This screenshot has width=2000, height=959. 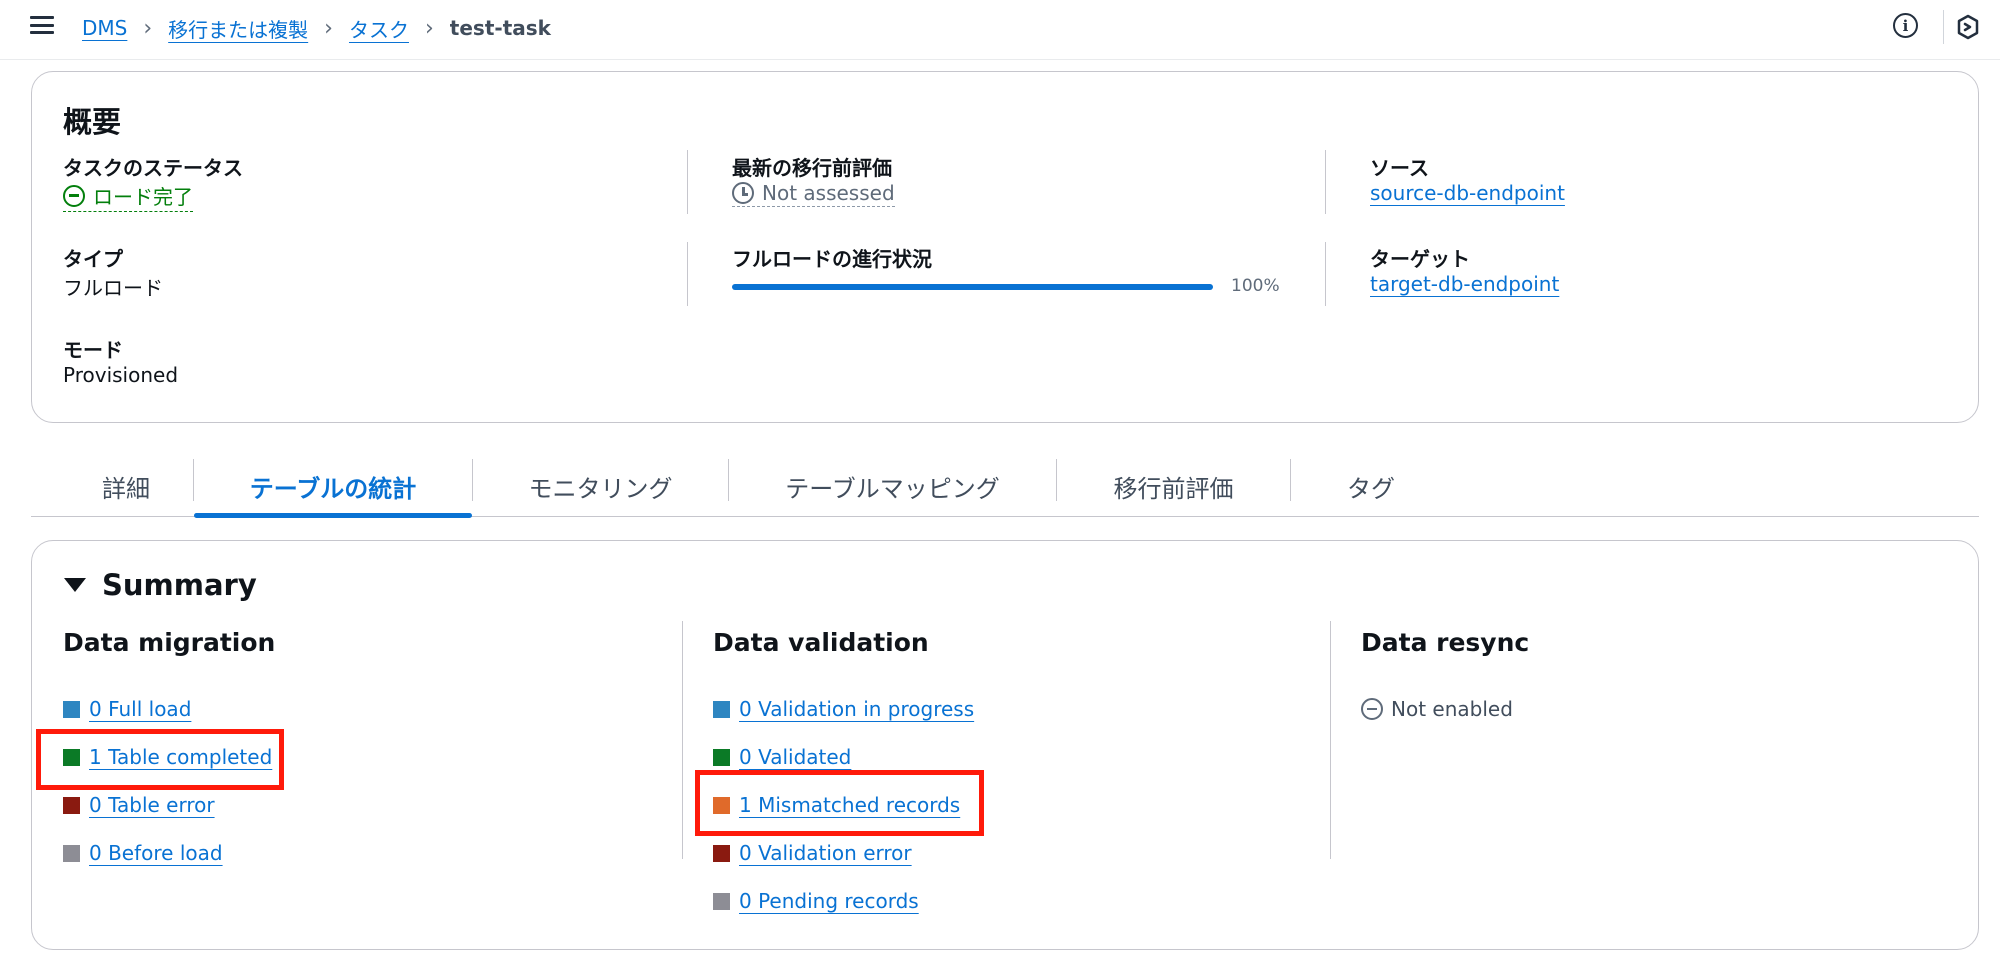 I want to click on toolbar-divider, so click(x=1943, y=27).